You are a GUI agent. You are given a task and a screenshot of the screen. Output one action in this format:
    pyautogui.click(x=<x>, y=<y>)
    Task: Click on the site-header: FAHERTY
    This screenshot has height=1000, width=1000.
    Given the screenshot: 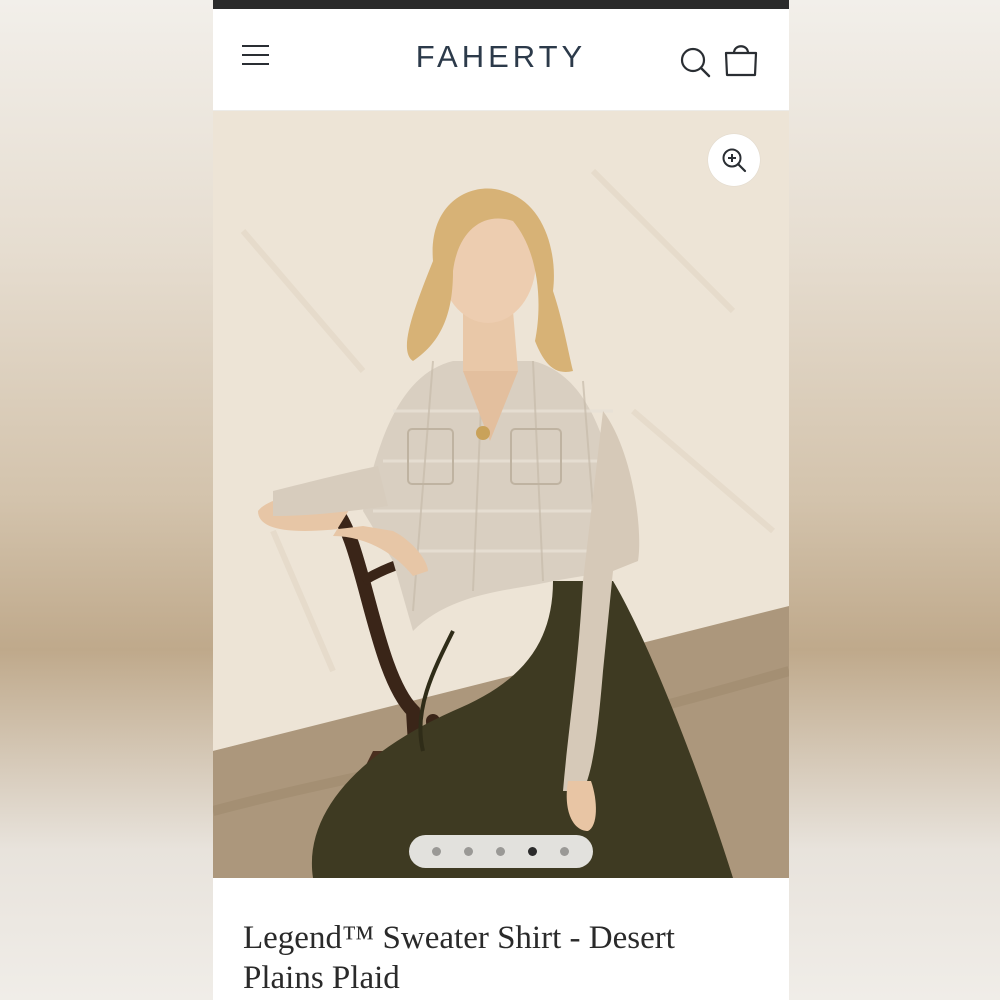 What is the action you would take?
    pyautogui.click(x=501, y=60)
    